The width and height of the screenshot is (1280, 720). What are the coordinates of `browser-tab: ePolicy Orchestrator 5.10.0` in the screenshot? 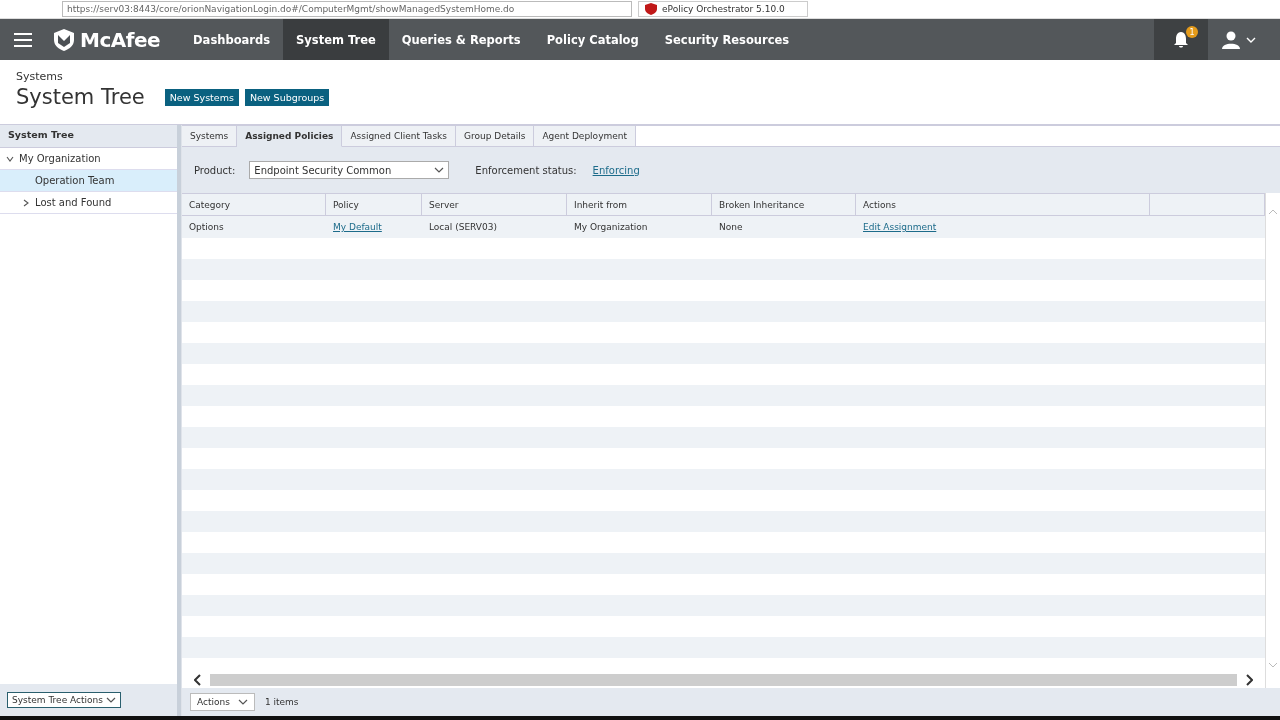 It's located at (723, 9).